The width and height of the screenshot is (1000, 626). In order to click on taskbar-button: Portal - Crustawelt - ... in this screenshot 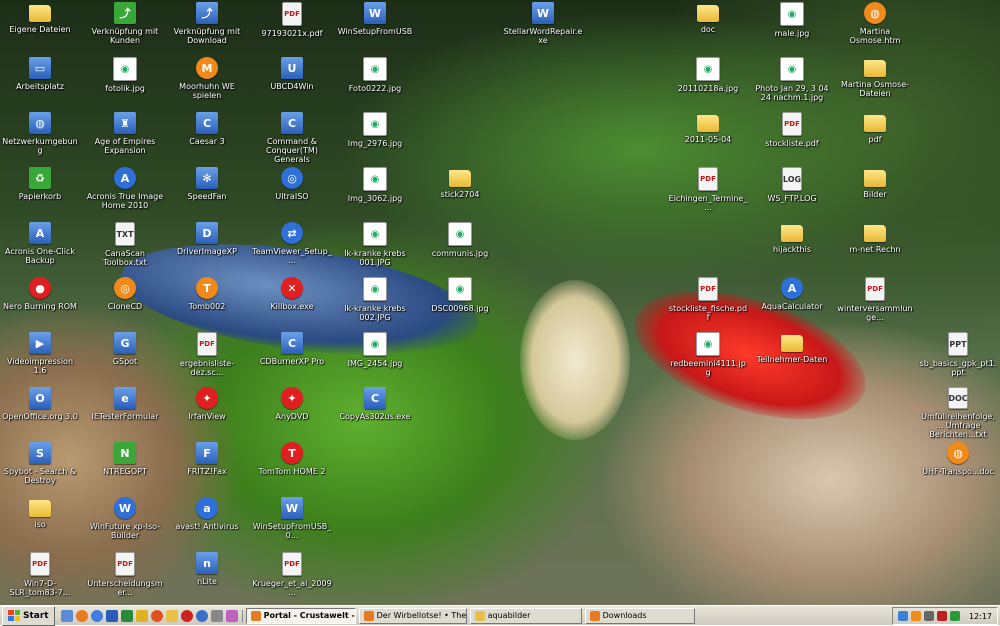, I will do `click(300, 615)`.